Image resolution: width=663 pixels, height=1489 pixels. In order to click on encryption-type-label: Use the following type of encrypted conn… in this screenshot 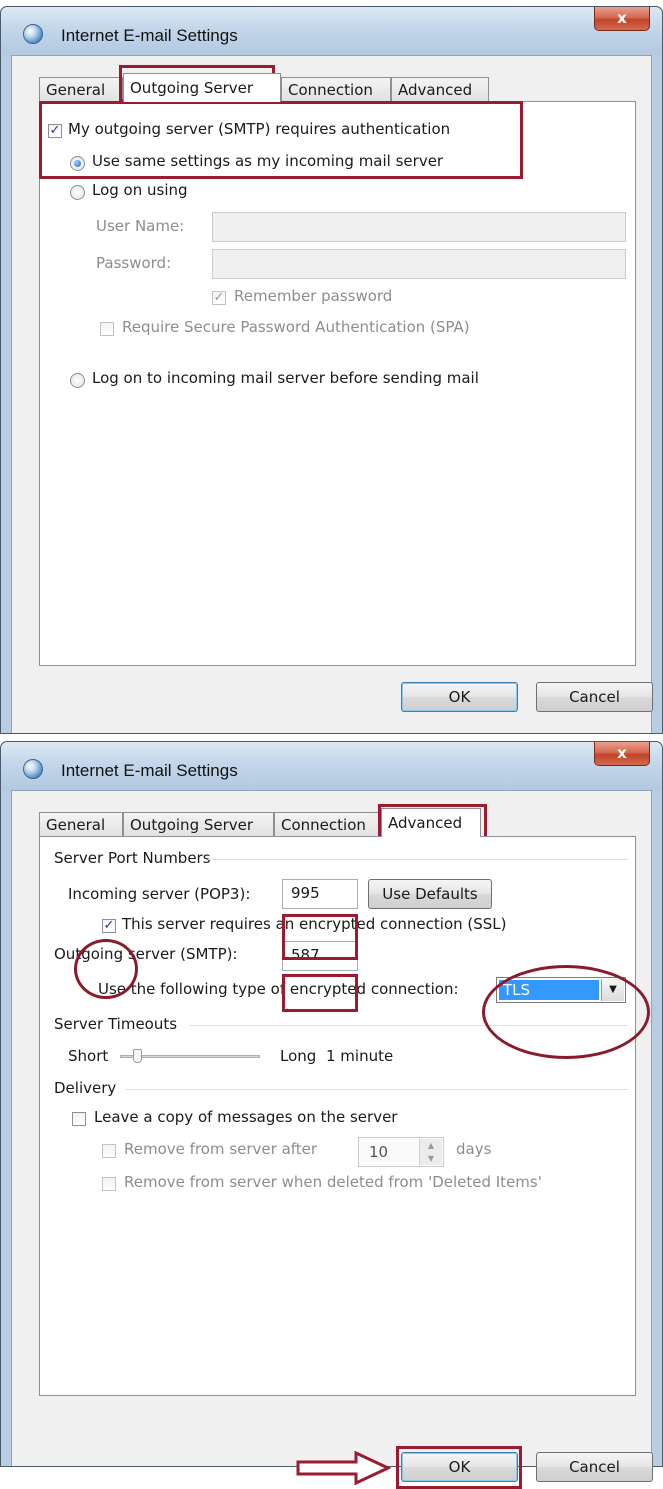, I will do `click(278, 989)`.